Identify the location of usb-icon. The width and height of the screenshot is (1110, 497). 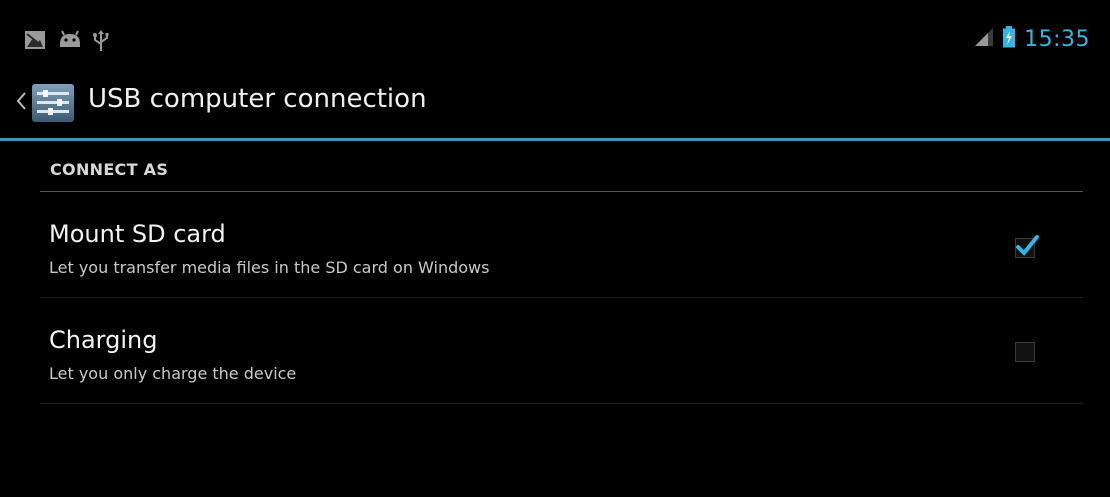
(103, 40).